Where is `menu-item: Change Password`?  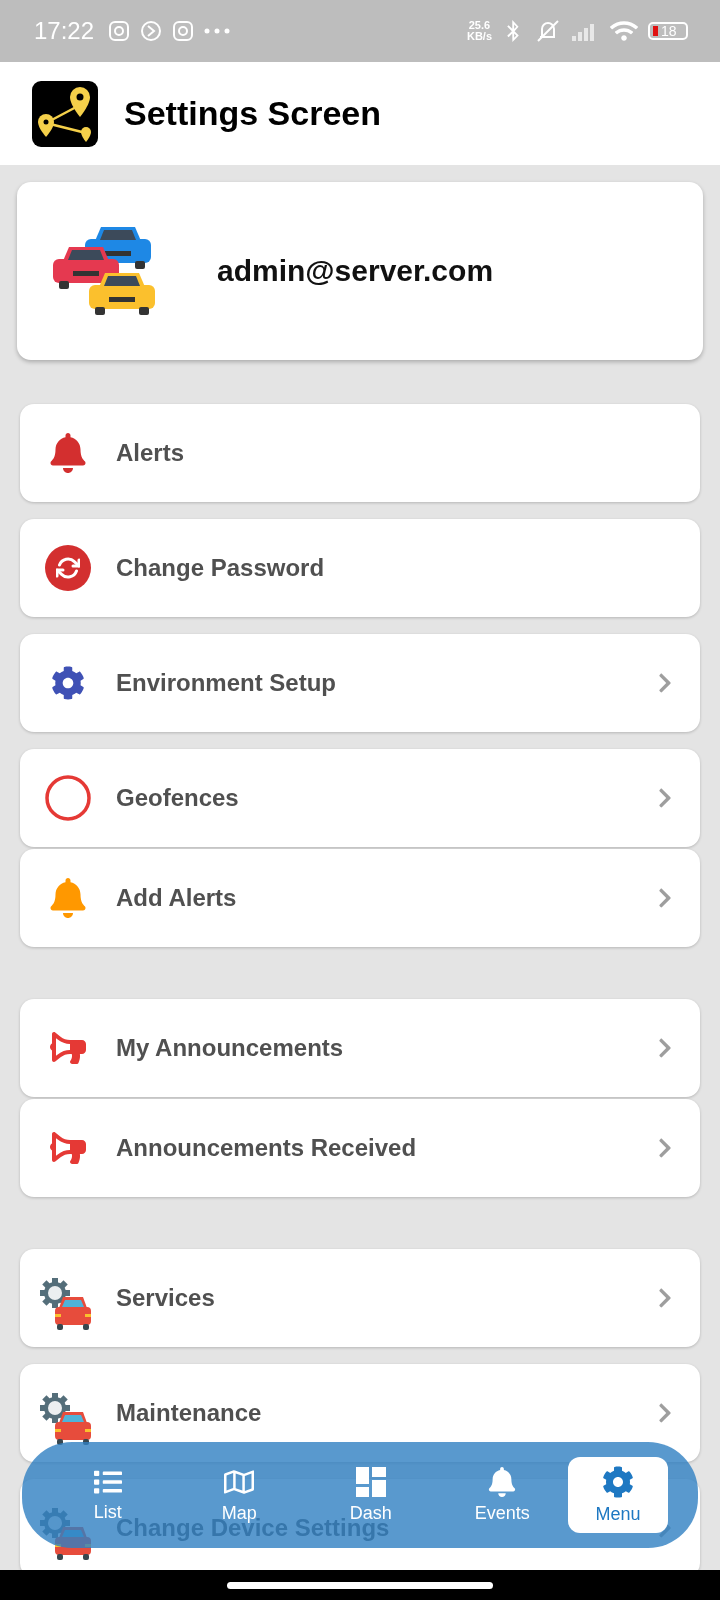
menu-item: Change Password is located at coordinates (360, 568).